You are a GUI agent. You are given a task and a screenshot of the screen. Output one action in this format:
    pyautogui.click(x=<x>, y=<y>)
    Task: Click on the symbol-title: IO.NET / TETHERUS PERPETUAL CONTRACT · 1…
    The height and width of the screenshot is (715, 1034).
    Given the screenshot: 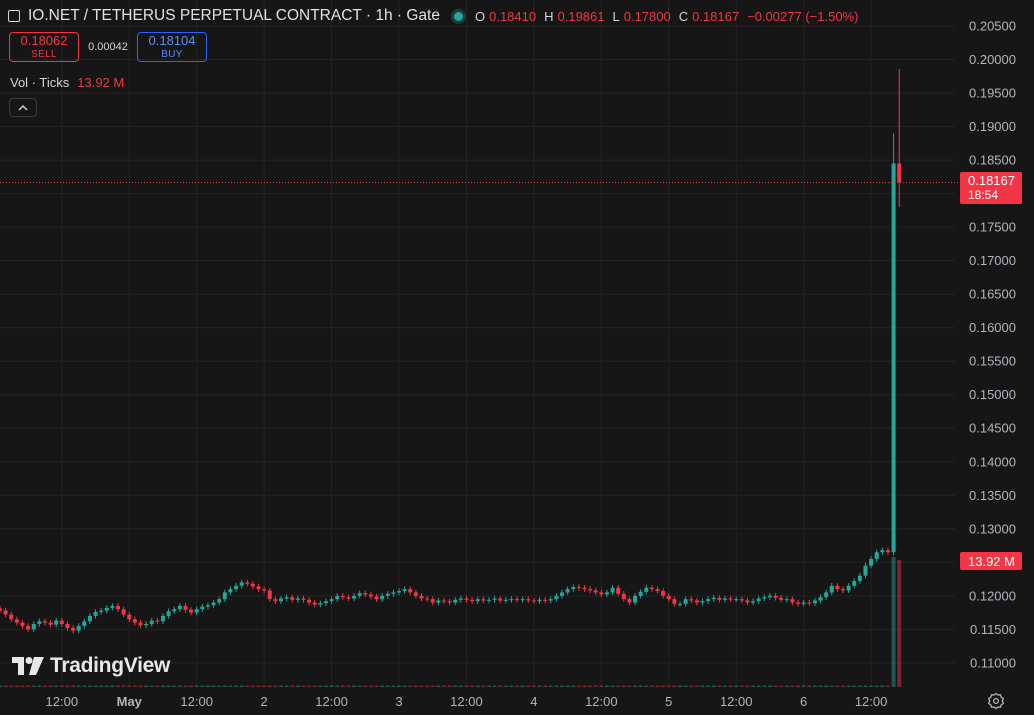 What is the action you would take?
    pyautogui.click(x=234, y=16)
    